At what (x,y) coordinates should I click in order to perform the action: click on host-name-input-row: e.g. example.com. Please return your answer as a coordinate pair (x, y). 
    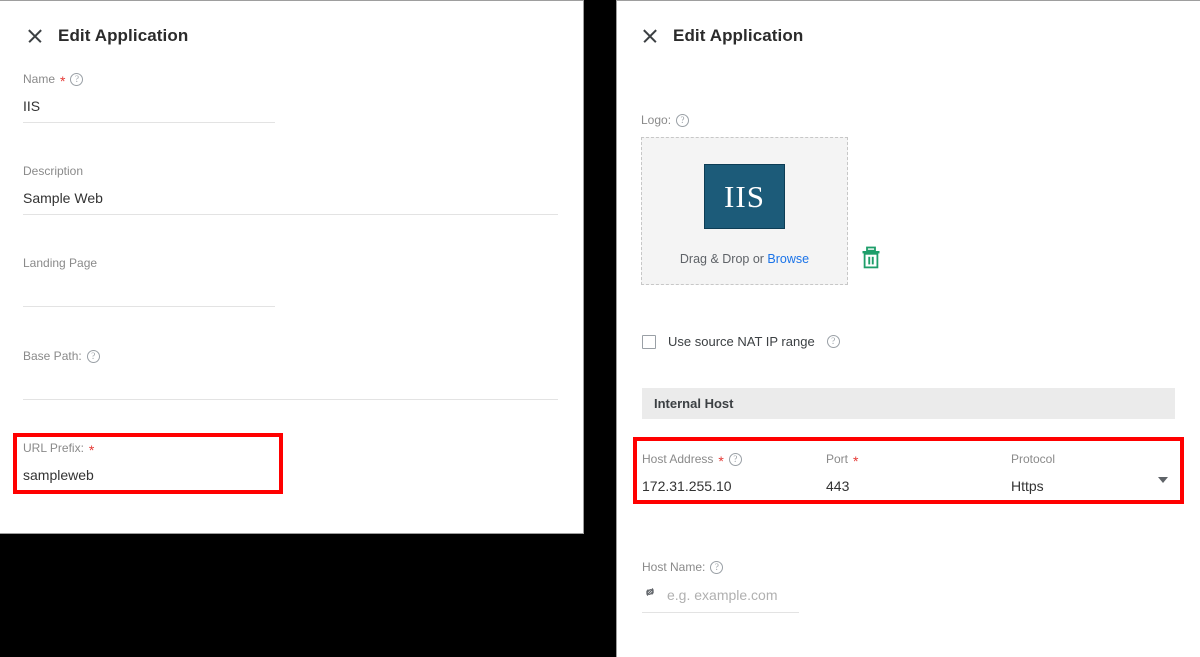
    Looking at the image, I should click on (720, 594).